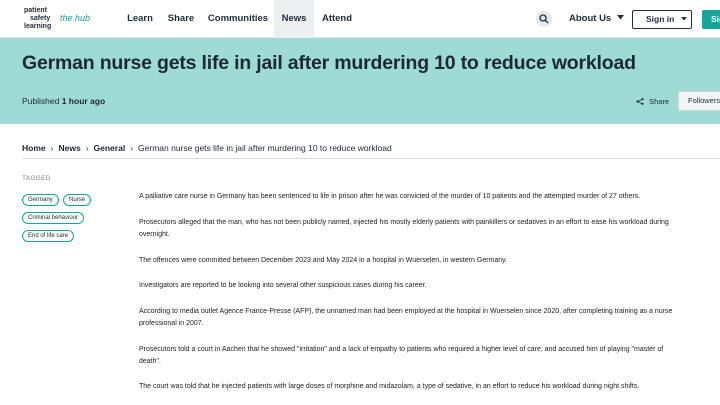 This screenshot has width=720, height=405. What do you see at coordinates (75, 18) in the screenshot?
I see `logo-hub-text: the hub` at bounding box center [75, 18].